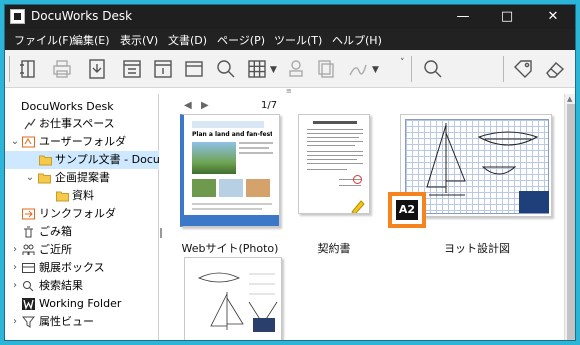 This screenshot has width=580, height=345. What do you see at coordinates (82, 142) in the screenshot?
I see `tree-item-user-folder: ⌄ ユーザーフォルダ` at bounding box center [82, 142].